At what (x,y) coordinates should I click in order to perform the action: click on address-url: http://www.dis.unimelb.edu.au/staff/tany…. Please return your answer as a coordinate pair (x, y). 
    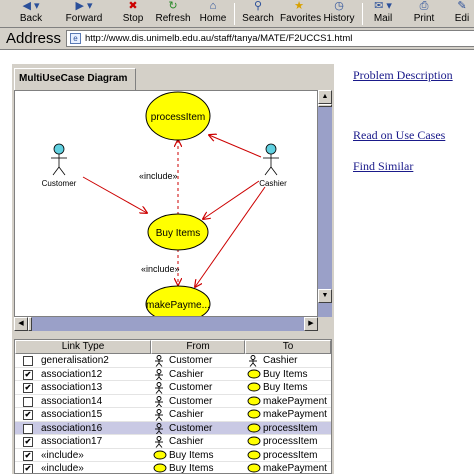
    Looking at the image, I should click on (219, 38).